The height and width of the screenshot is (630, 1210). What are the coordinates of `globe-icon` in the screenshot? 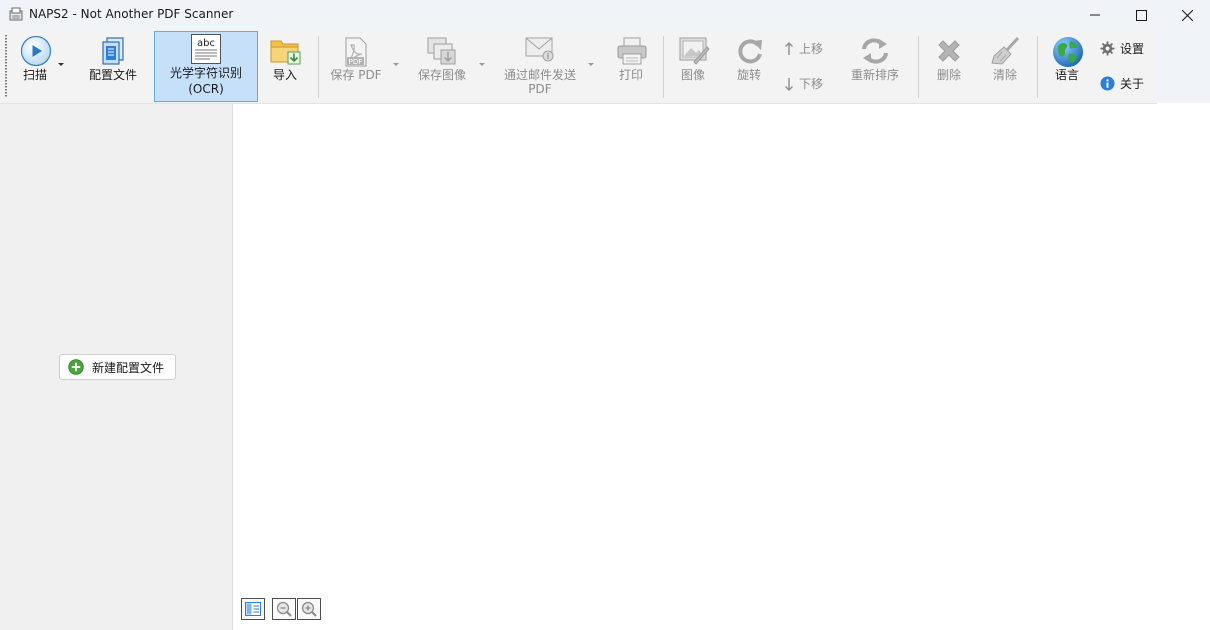 It's located at (1068, 52).